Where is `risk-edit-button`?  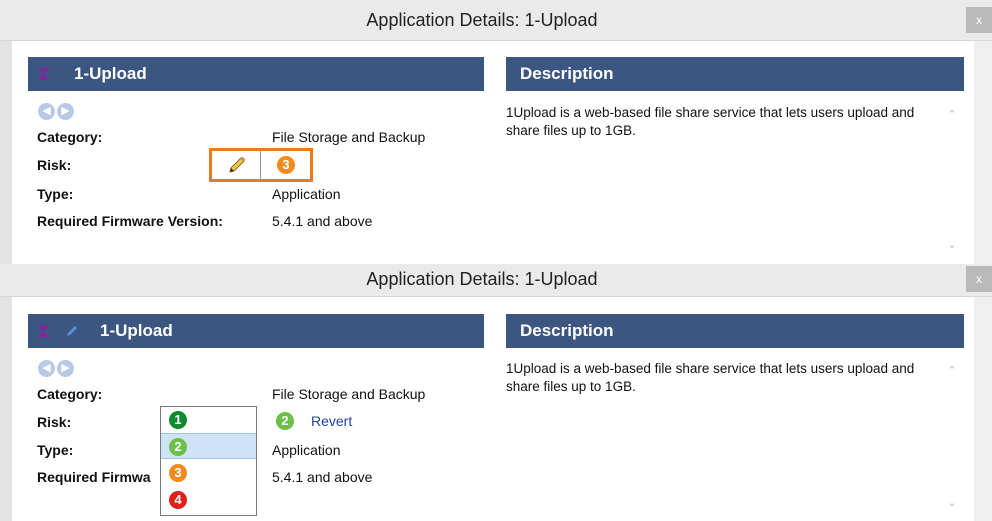 risk-edit-button is located at coordinates (236, 165).